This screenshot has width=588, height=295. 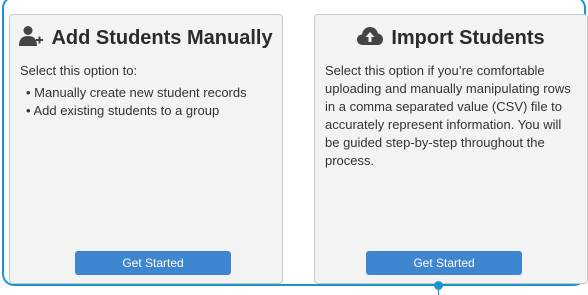 I want to click on card-title: Add Students Manually, so click(x=162, y=37).